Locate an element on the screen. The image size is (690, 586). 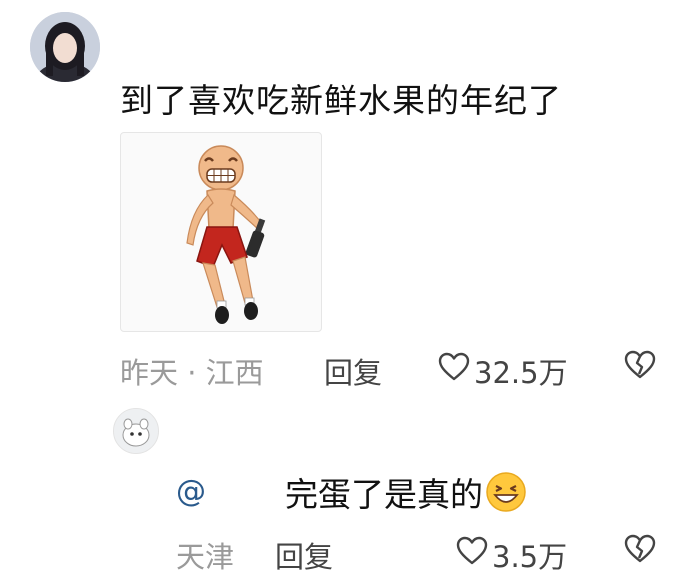
reply-button: 回复 is located at coordinates (353, 371).